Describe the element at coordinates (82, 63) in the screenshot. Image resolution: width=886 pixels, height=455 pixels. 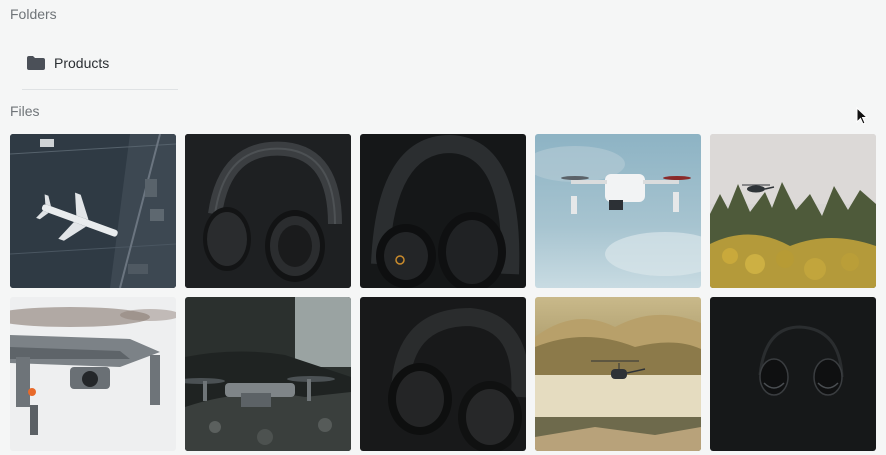
I see `folder-label: Products` at that location.